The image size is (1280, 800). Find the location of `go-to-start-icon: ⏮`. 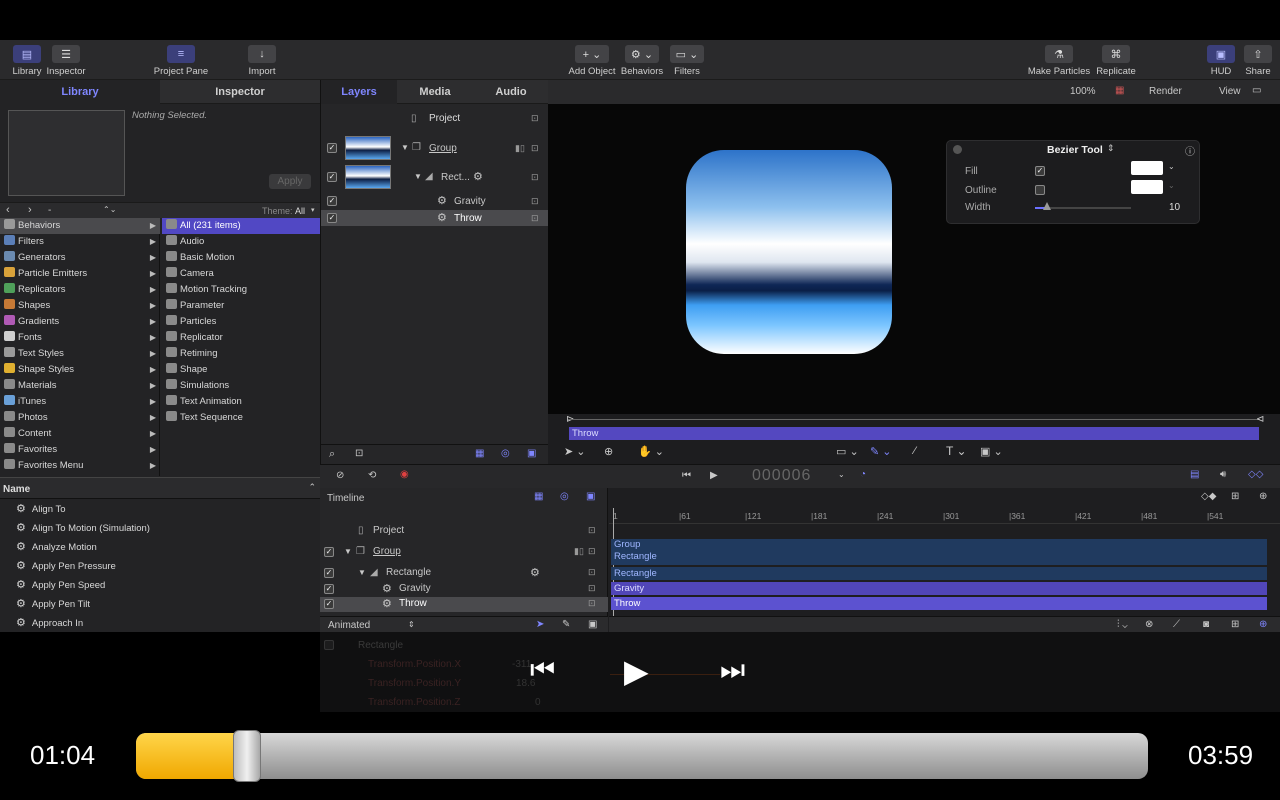

go-to-start-icon: ⏮ is located at coordinates (686, 475).